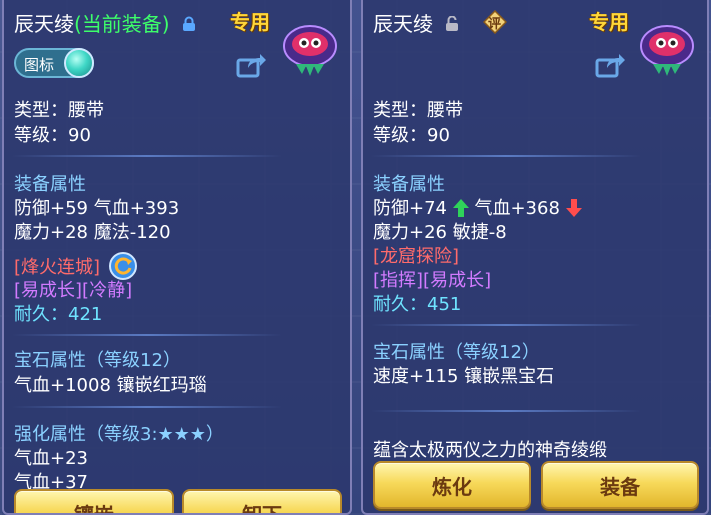 The width and height of the screenshot is (711, 515). Describe the element at coordinates (452, 24) in the screenshot. I see `unlock-icon` at that location.